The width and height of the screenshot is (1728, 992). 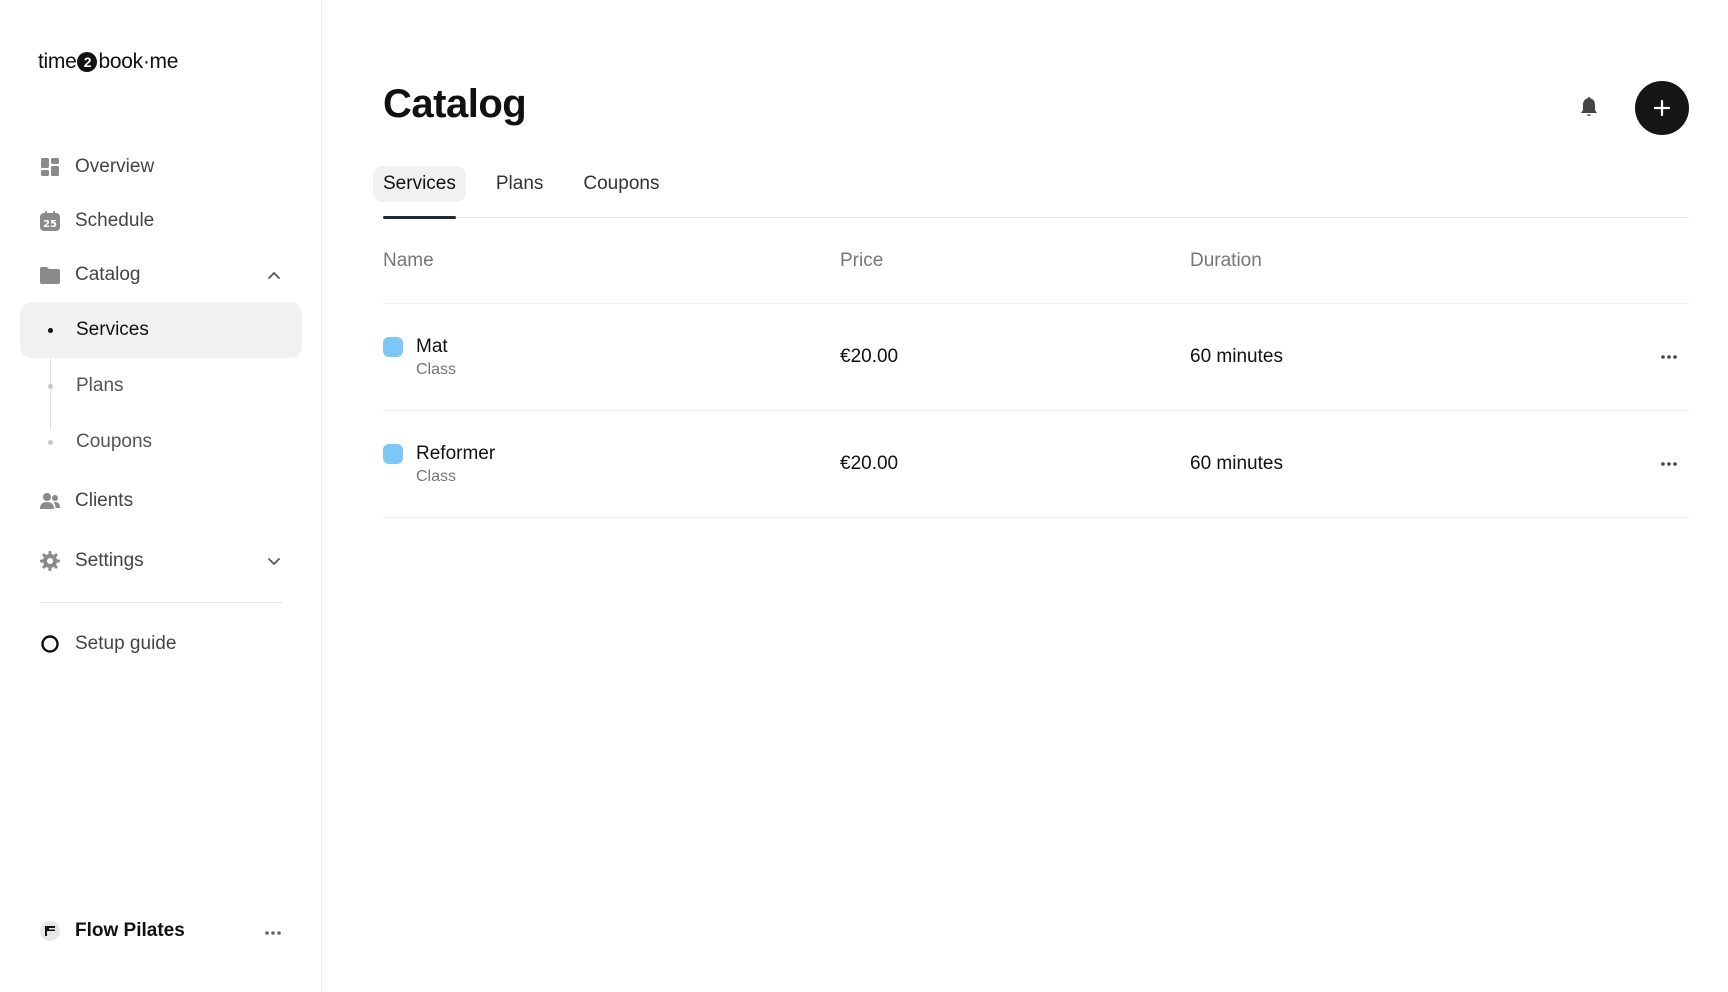 I want to click on sidebar-item-label: Setup guide, so click(x=126, y=643).